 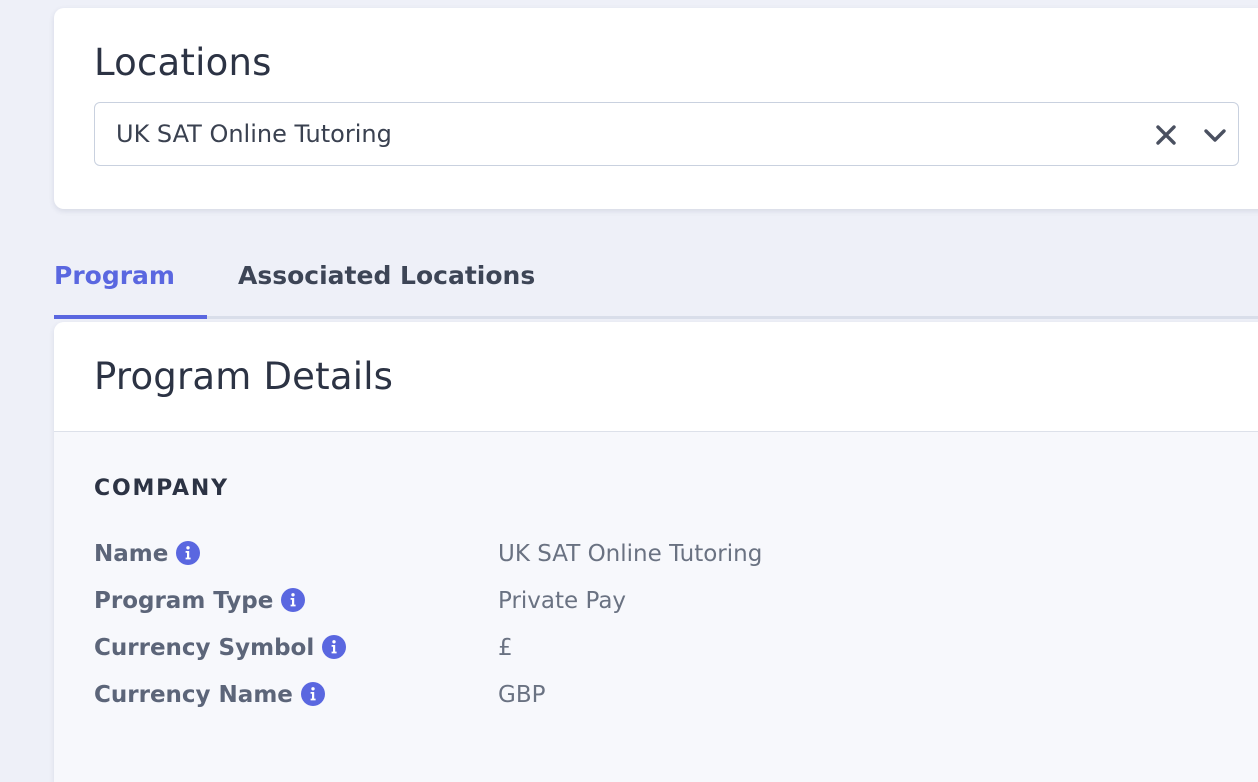 I want to click on field-row-currency-symbol: Currency Symbol £, so click(x=644, y=650).